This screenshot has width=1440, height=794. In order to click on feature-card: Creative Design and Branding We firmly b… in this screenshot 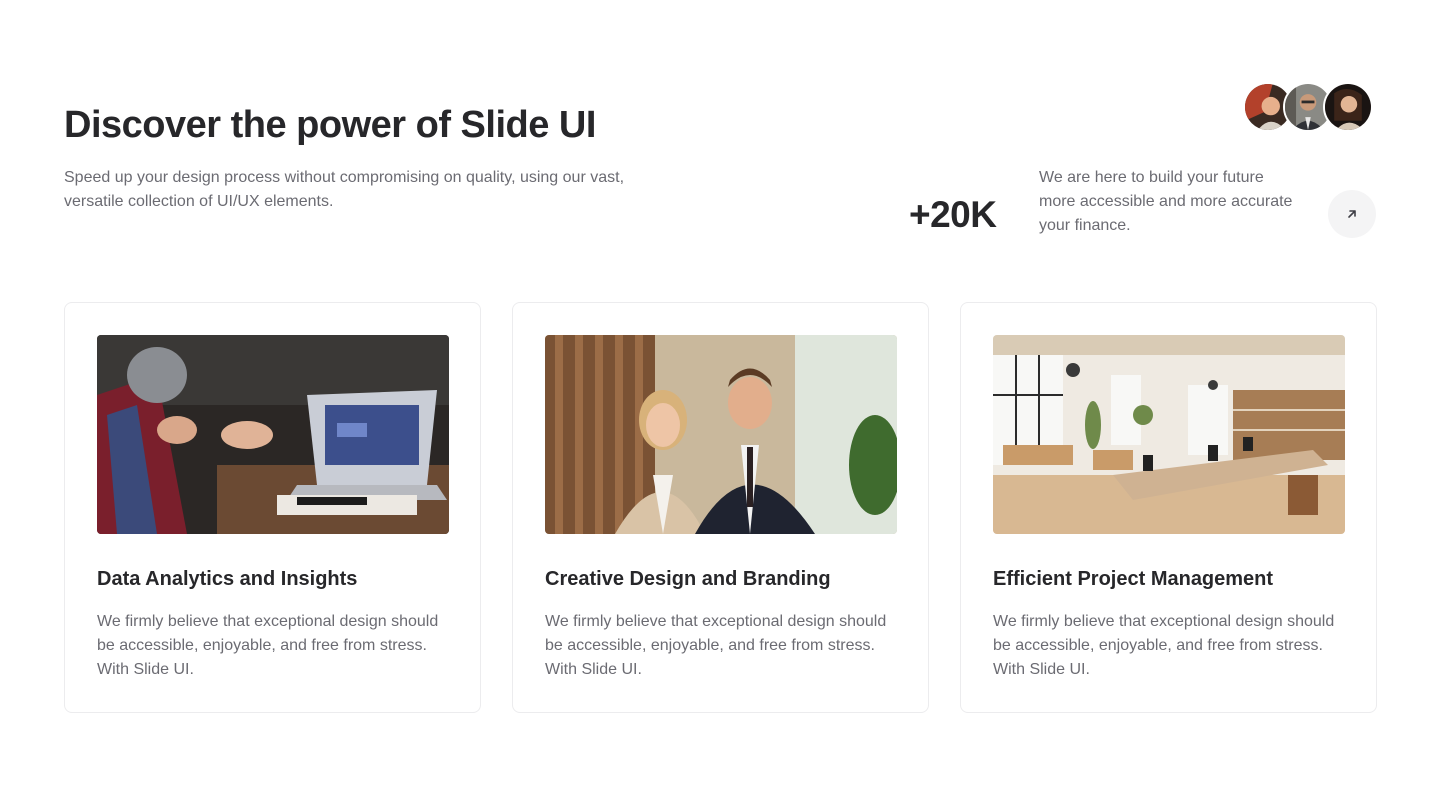, I will do `click(720, 507)`.